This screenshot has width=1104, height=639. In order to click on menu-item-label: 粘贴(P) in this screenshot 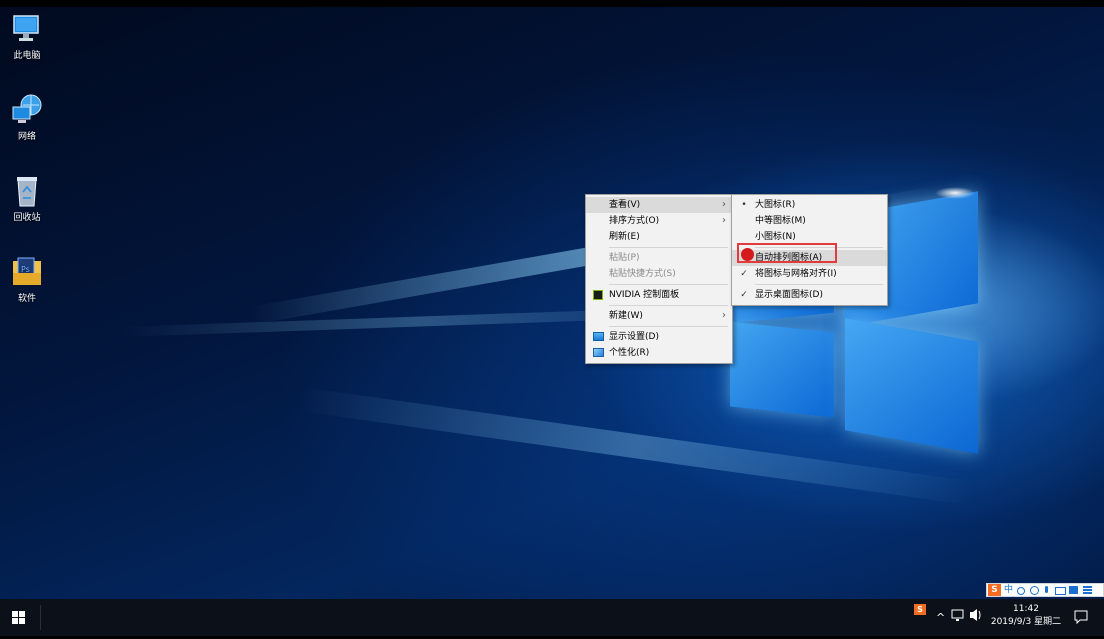, I will do `click(624, 258)`.